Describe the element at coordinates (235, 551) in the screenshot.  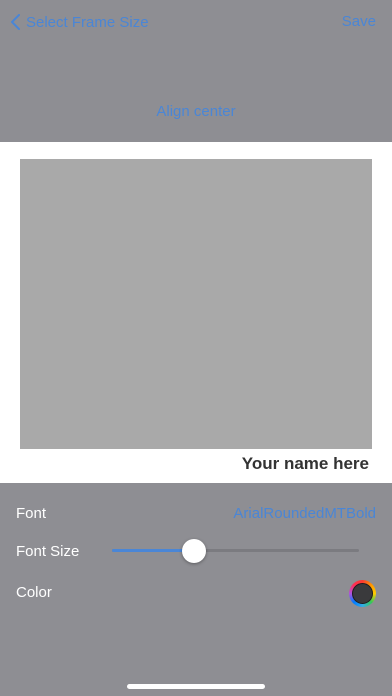
I see `font-size-slider` at that location.